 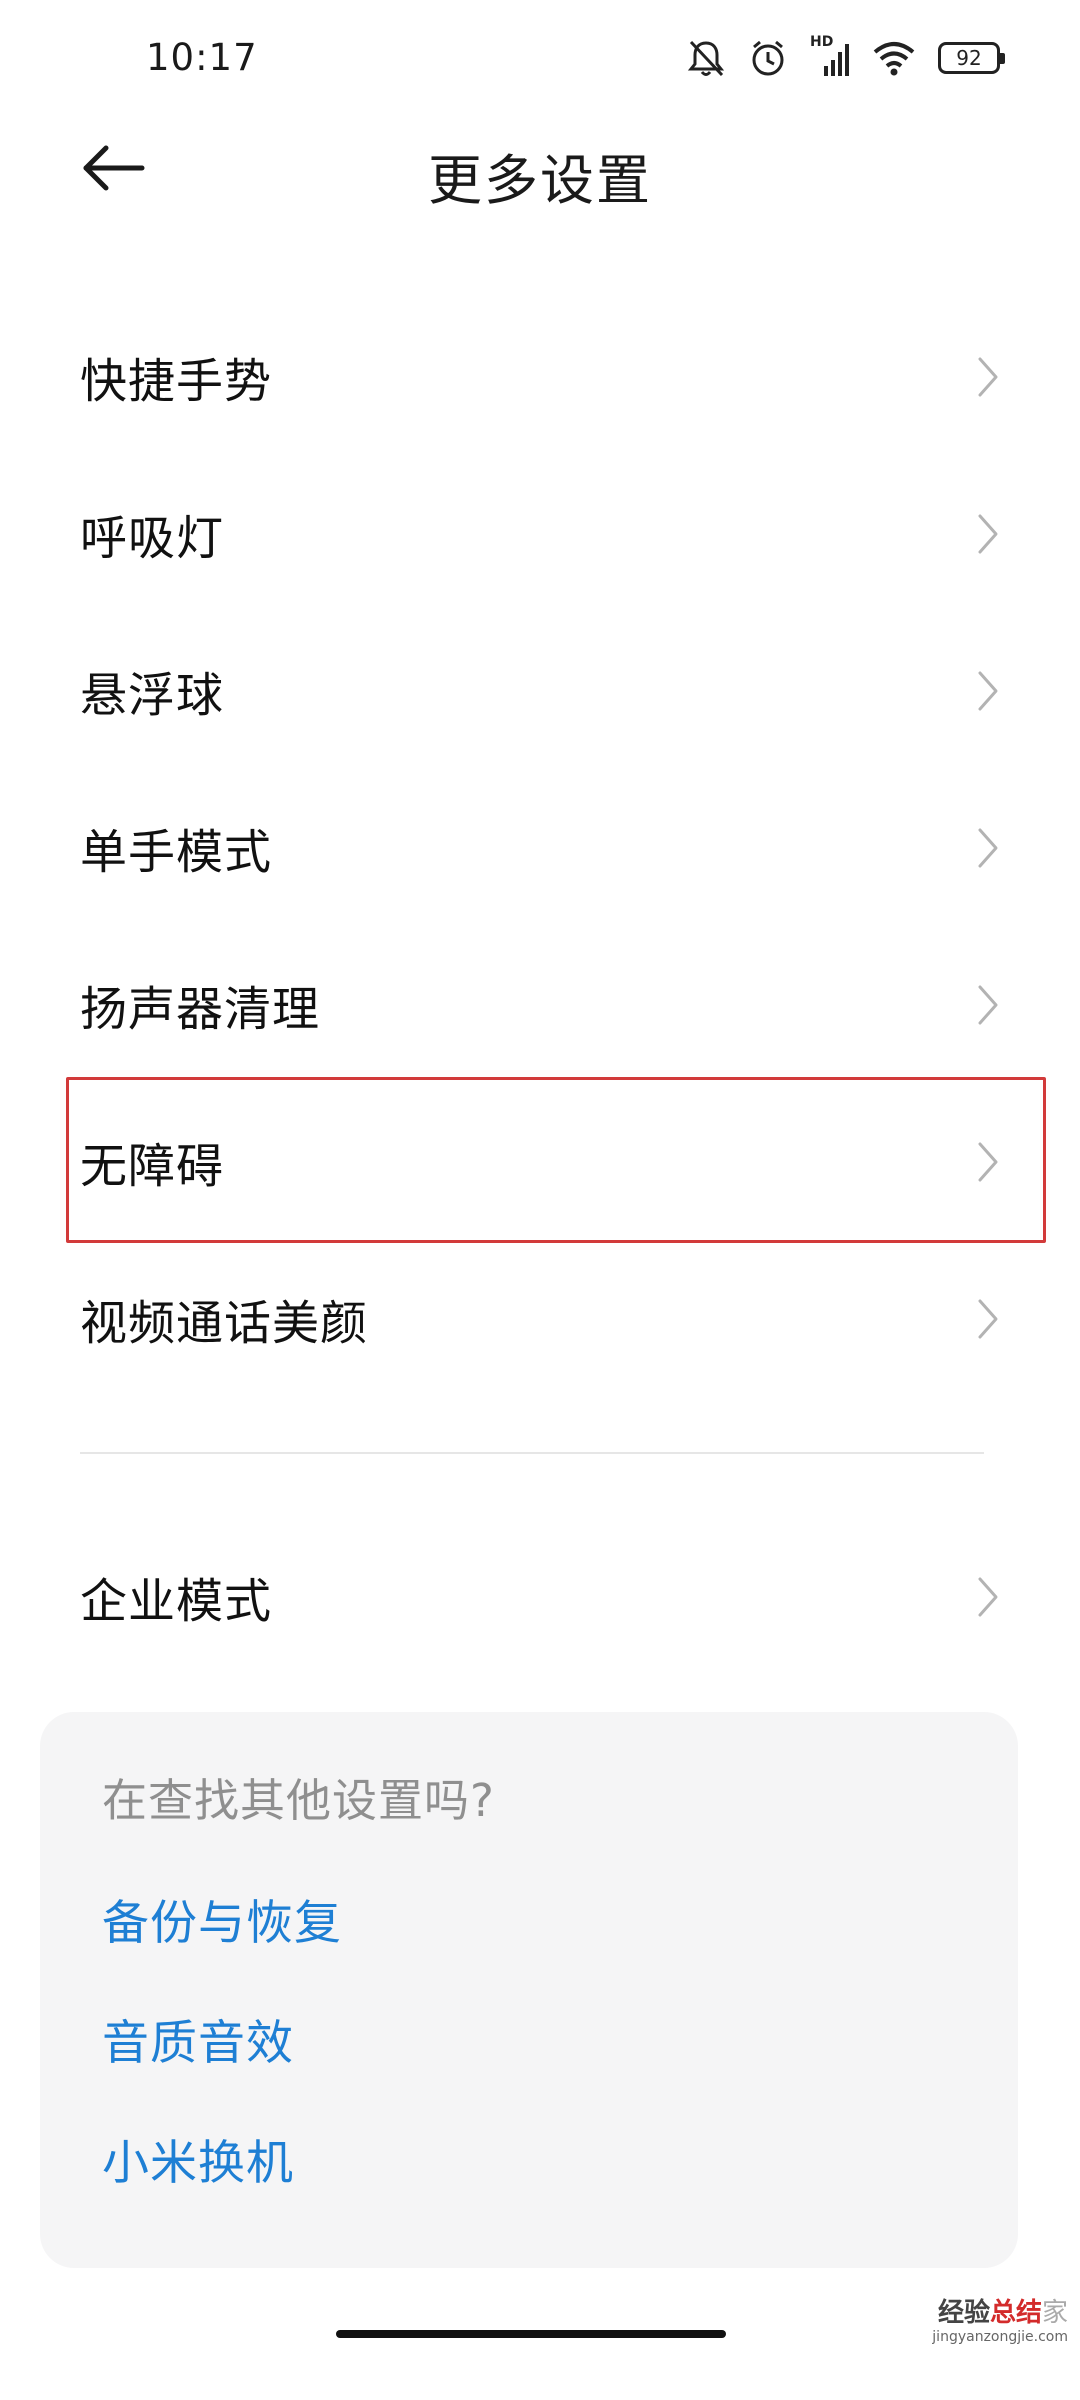 I want to click on watermark-part-1: 经验, so click(x=963, y=2313).